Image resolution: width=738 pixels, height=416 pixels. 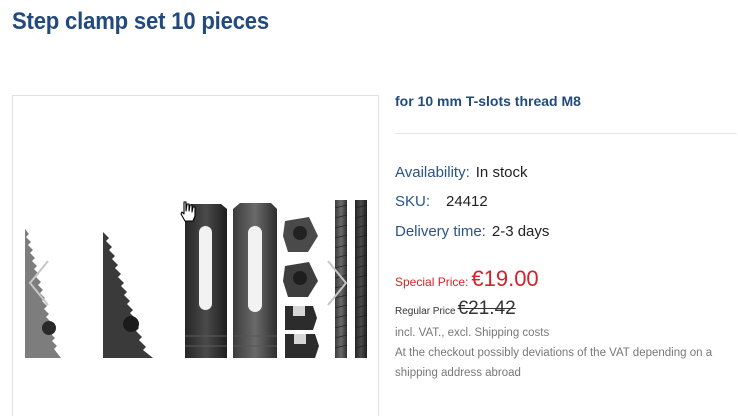 I want to click on chevron-left-icon, so click(x=38, y=283).